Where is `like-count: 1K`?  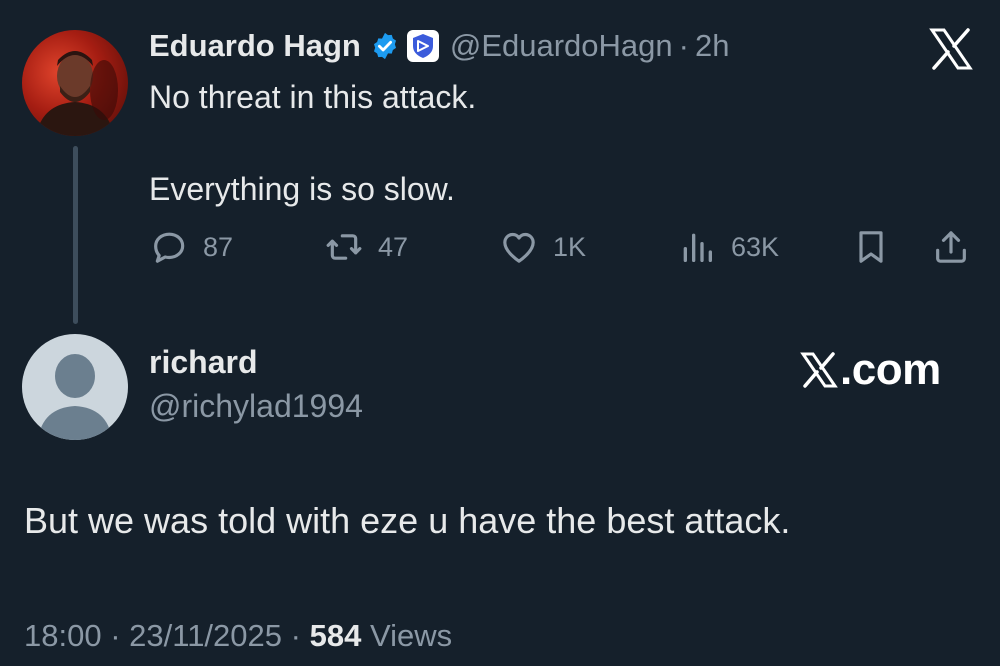 like-count: 1K is located at coordinates (570, 246).